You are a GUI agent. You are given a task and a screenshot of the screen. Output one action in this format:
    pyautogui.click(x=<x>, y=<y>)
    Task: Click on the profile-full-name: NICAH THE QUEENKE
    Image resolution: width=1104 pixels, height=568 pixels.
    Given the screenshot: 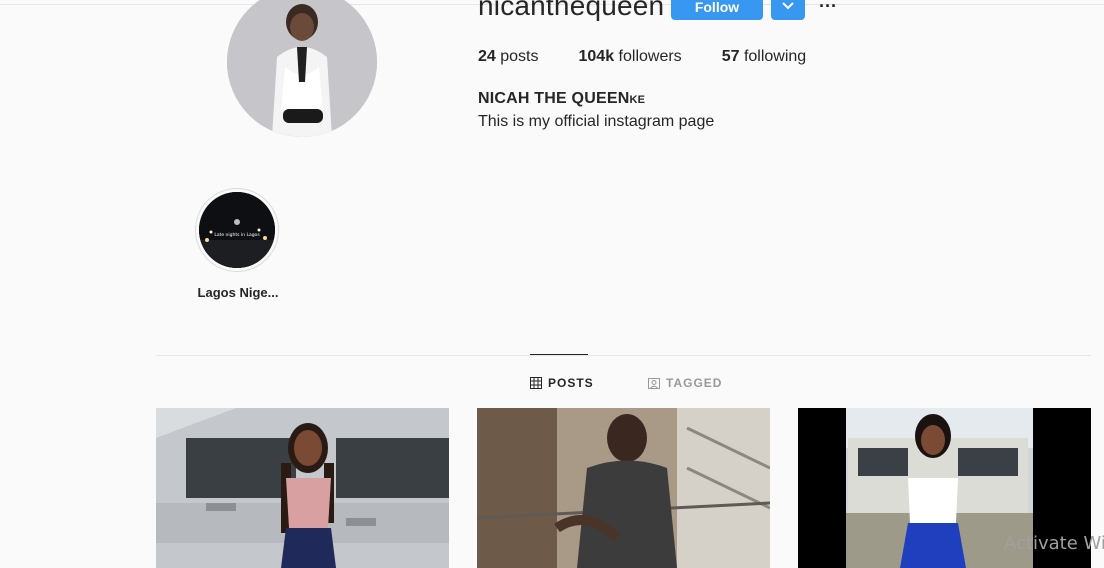 What is the action you would take?
    pyautogui.click(x=561, y=99)
    